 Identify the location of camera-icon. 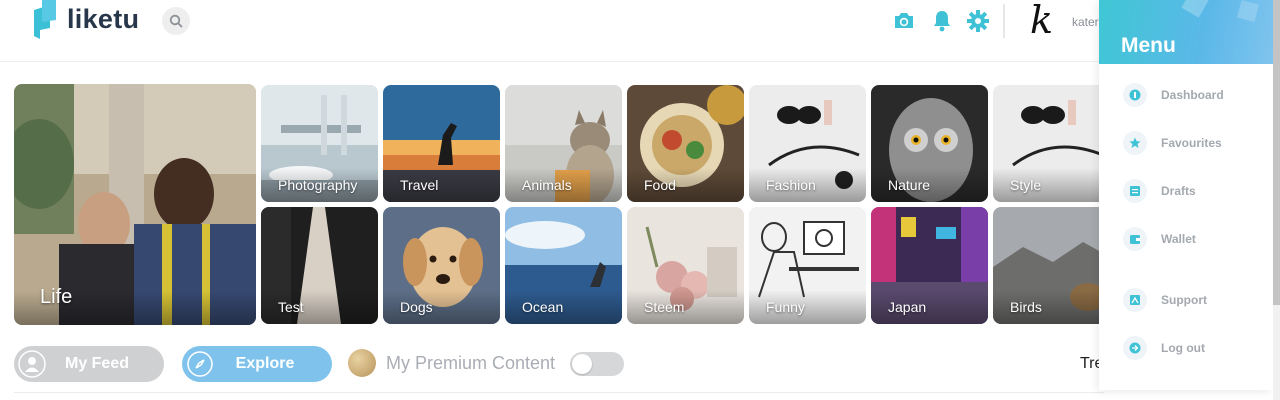
(904, 21).